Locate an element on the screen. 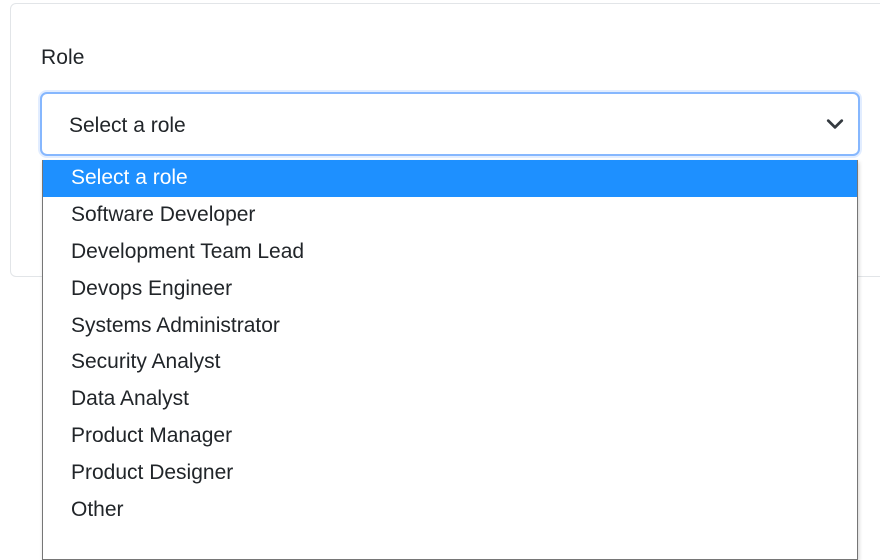 The height and width of the screenshot is (560, 880). chevron-down-icon is located at coordinates (835, 124).